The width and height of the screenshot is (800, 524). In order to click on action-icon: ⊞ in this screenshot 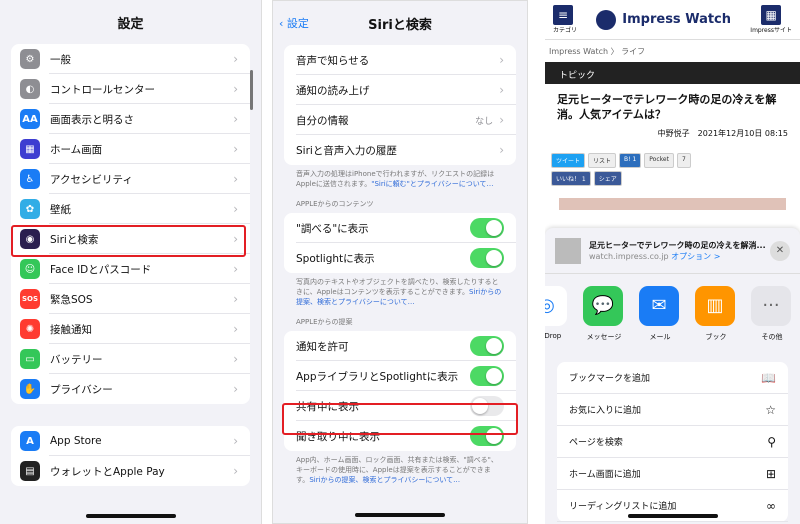, I will do `click(770, 473)`.